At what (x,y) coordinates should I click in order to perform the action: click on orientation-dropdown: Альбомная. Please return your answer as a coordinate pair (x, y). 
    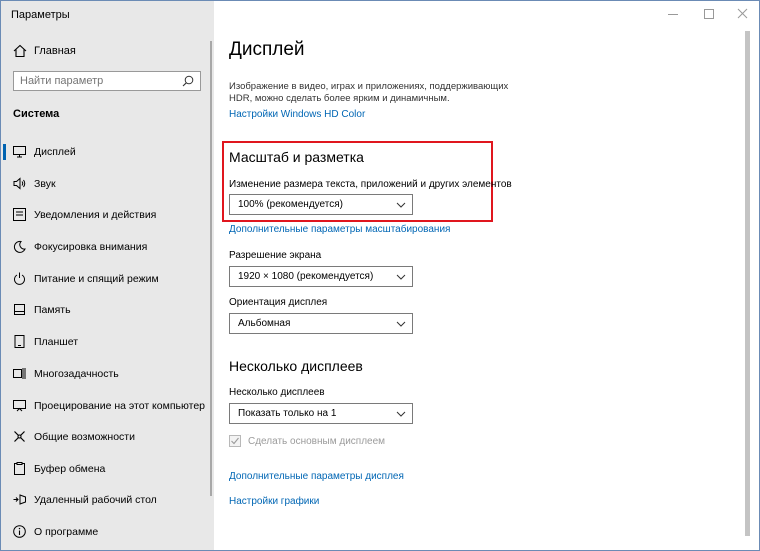
    Looking at the image, I should click on (321, 323).